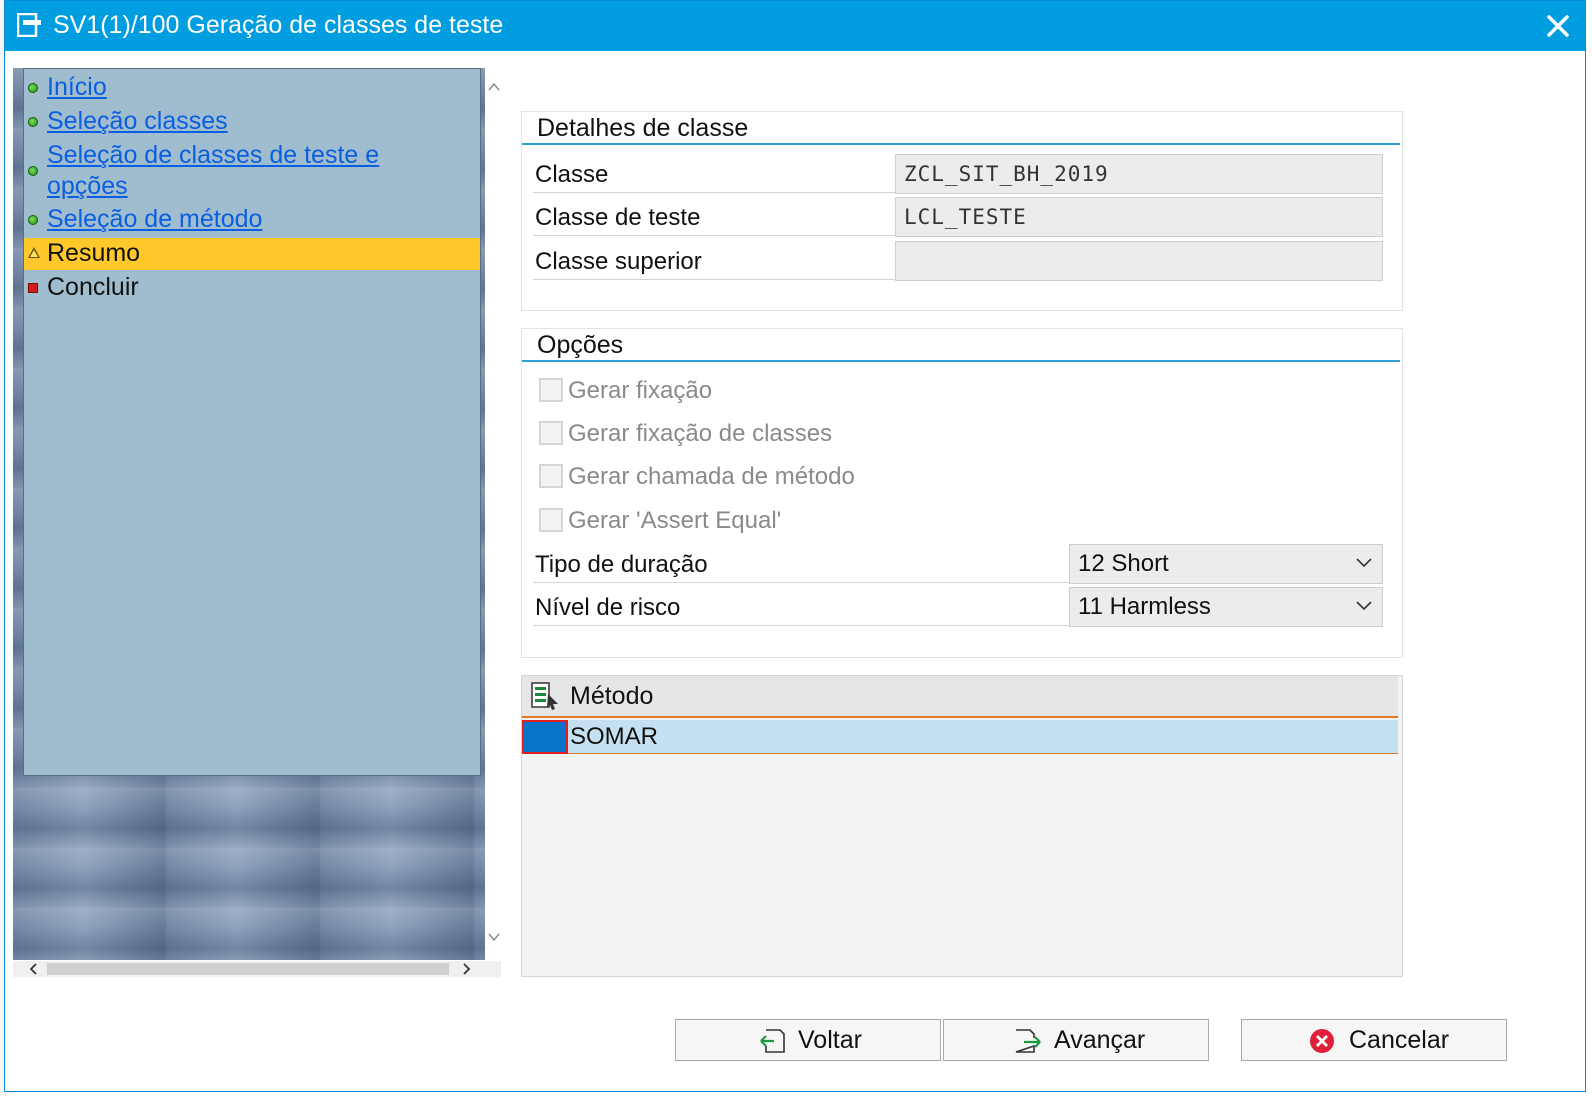 This screenshot has width=1592, height=1096. What do you see at coordinates (252, 121) in the screenshot?
I see `step-selecao-classes: Seleção classes` at bounding box center [252, 121].